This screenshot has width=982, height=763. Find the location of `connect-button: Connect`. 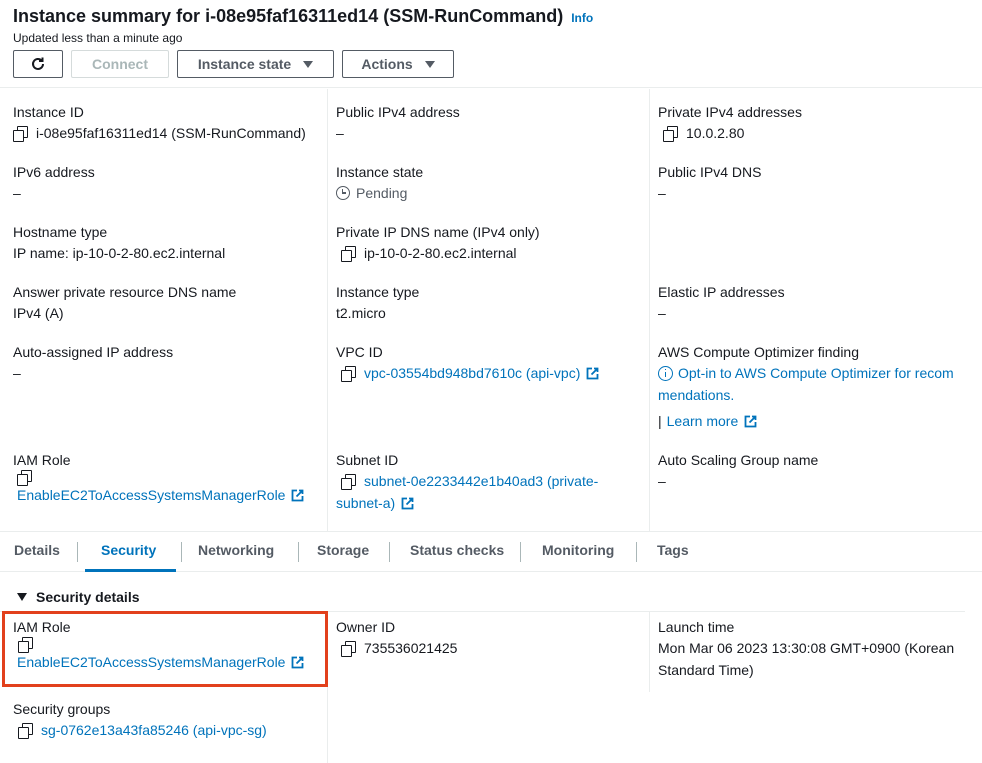

connect-button: Connect is located at coordinates (120, 64).